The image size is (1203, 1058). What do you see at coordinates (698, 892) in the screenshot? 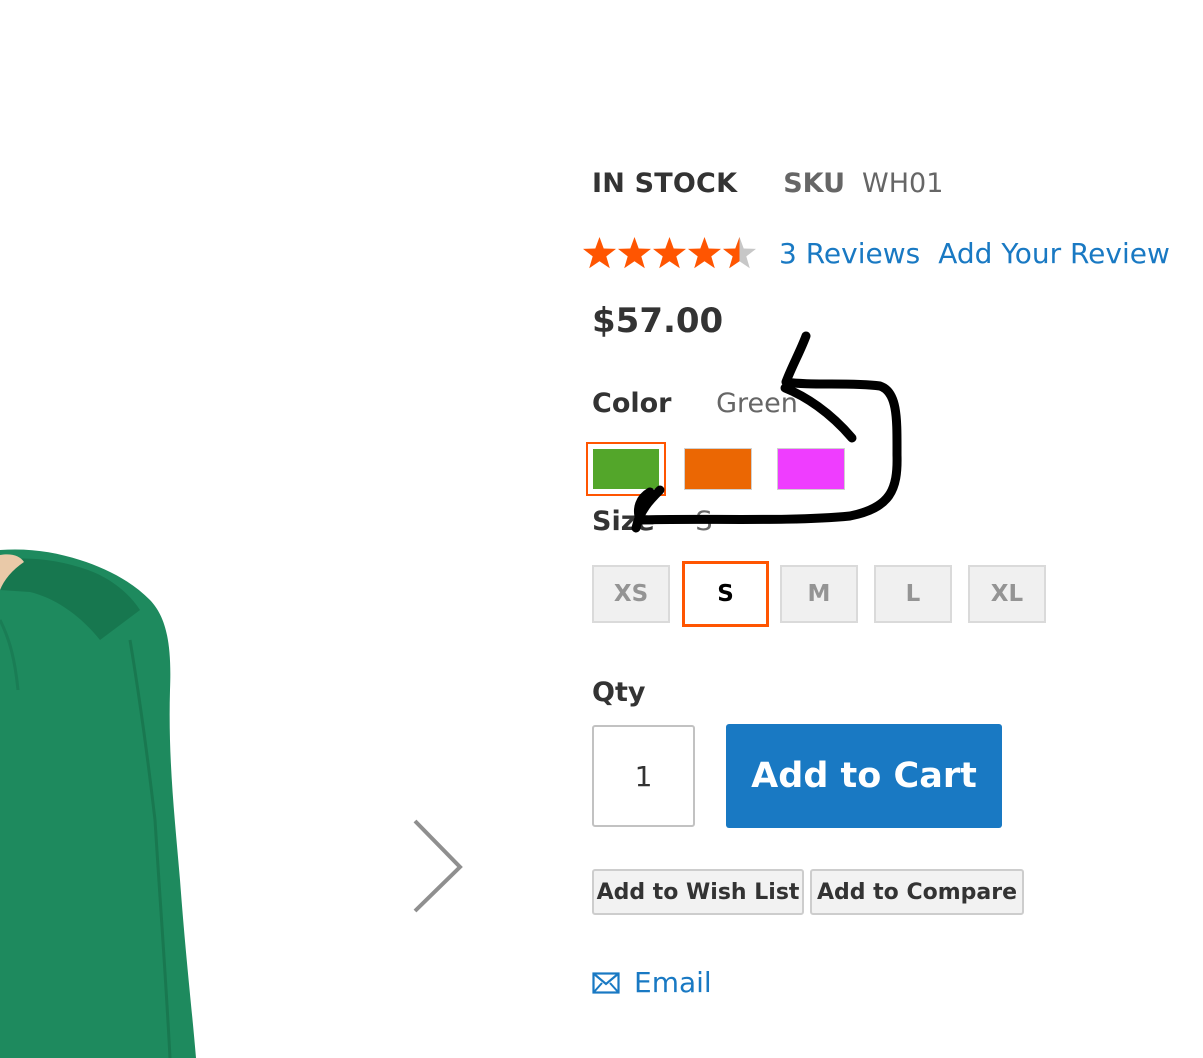
I see `add-to-wishlist-button: Add to Wish List` at bounding box center [698, 892].